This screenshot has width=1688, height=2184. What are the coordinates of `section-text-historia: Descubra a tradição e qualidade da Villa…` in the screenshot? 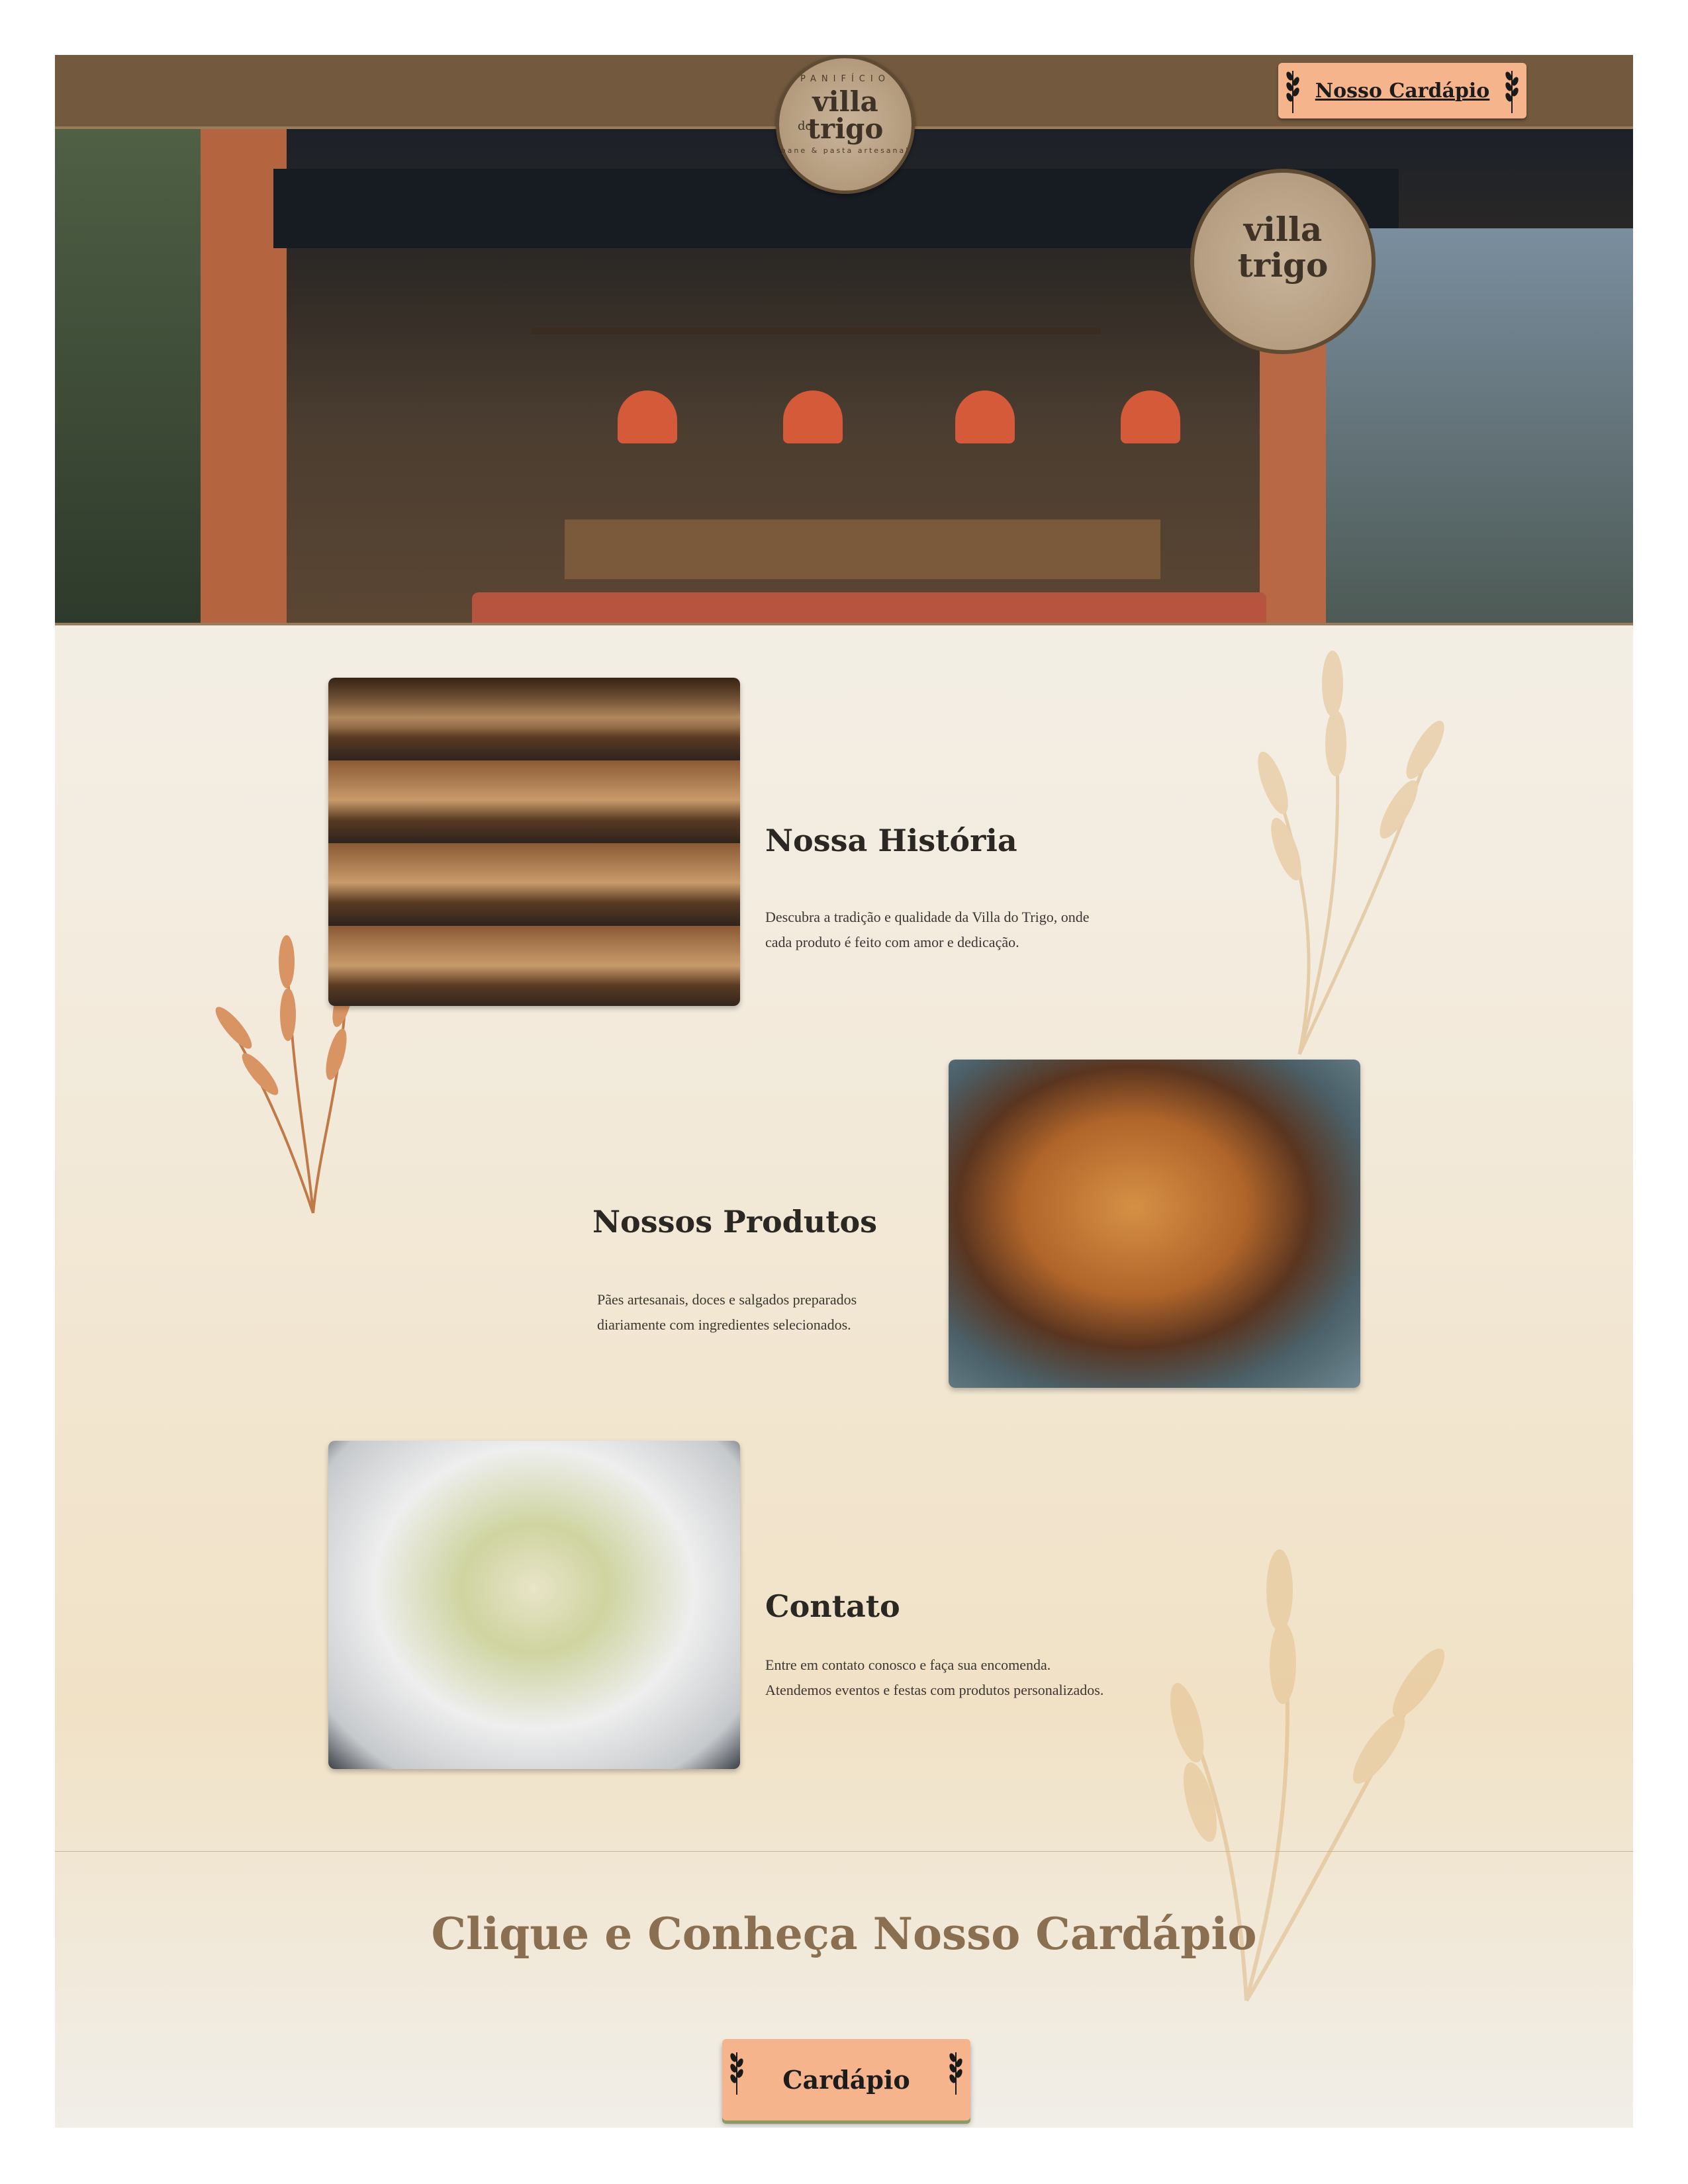 It's located at (927, 930).